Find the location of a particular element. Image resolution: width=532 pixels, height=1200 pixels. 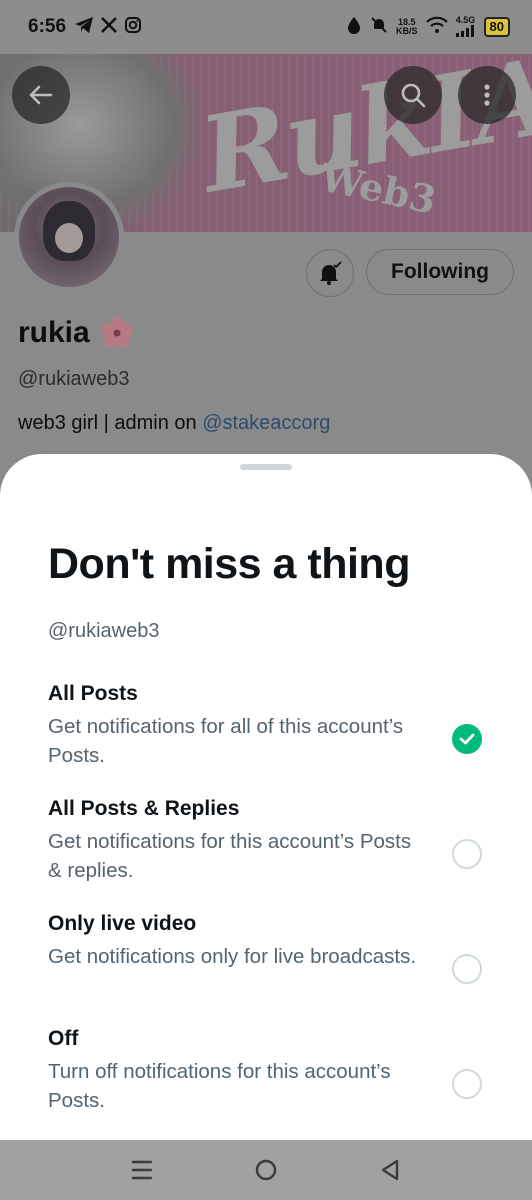

back-triangle-icon is located at coordinates (390, 1170).